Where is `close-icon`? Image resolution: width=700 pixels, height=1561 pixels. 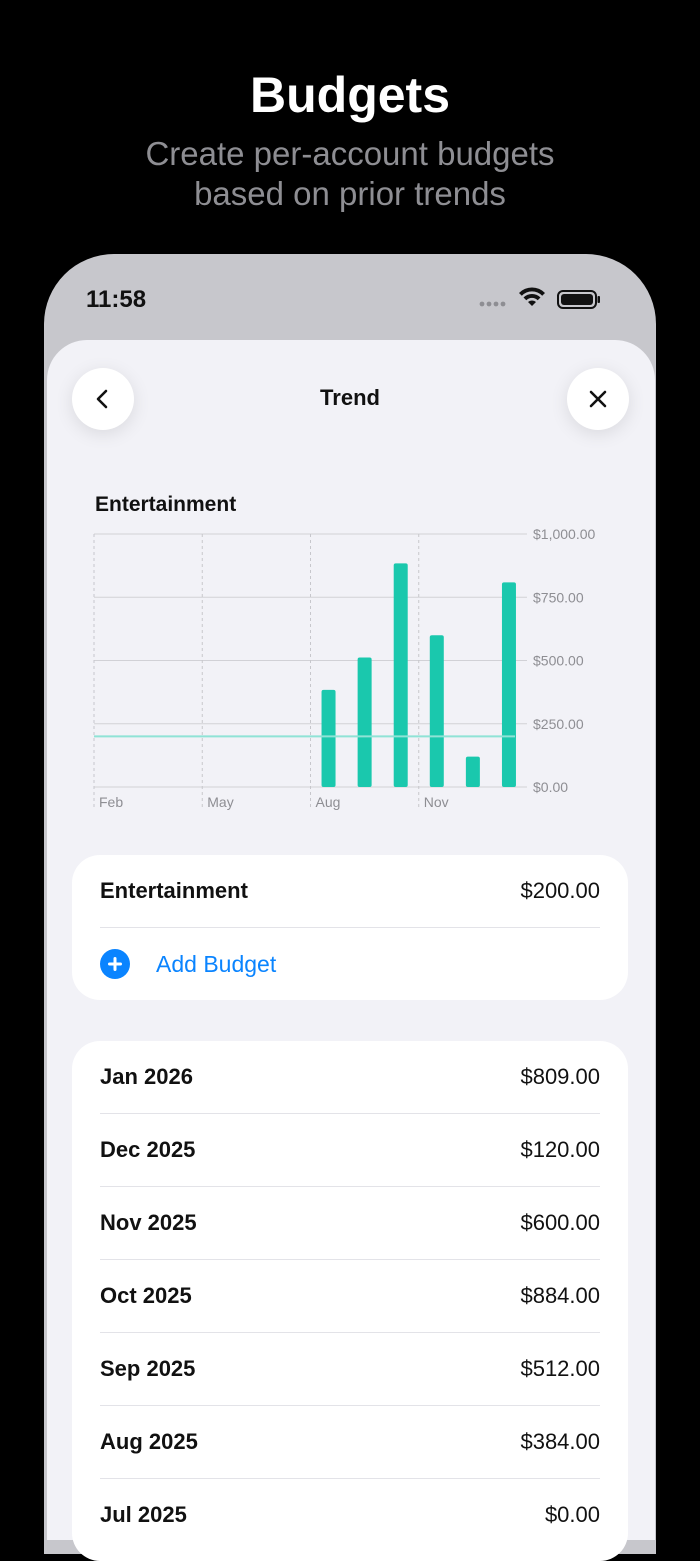 close-icon is located at coordinates (598, 399).